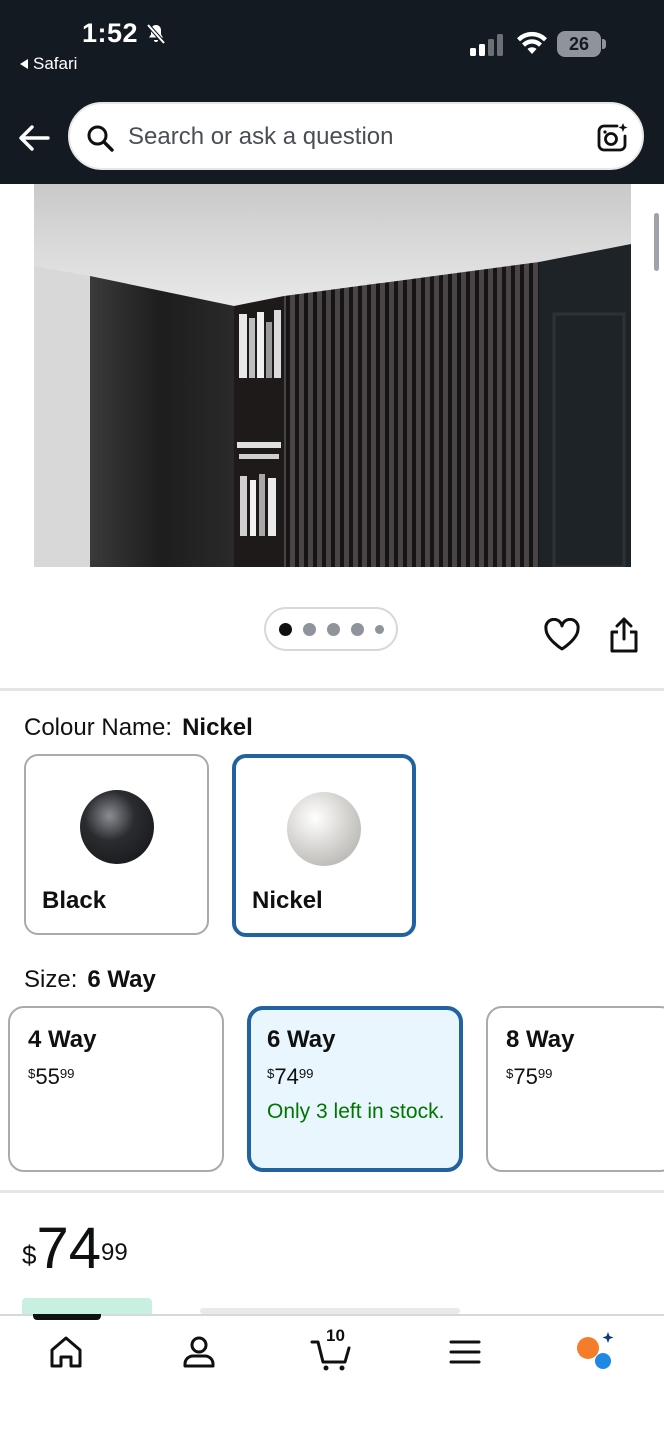  I want to click on battery-level: 26, so click(579, 44).